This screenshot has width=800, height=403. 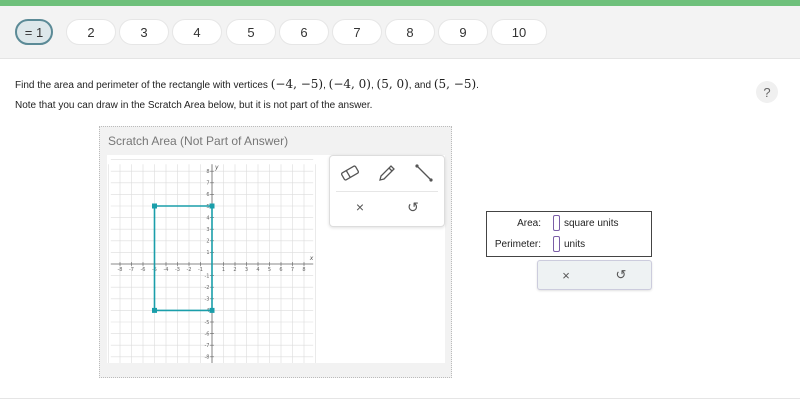 I want to click on eraser-icon, so click(x=350, y=173).